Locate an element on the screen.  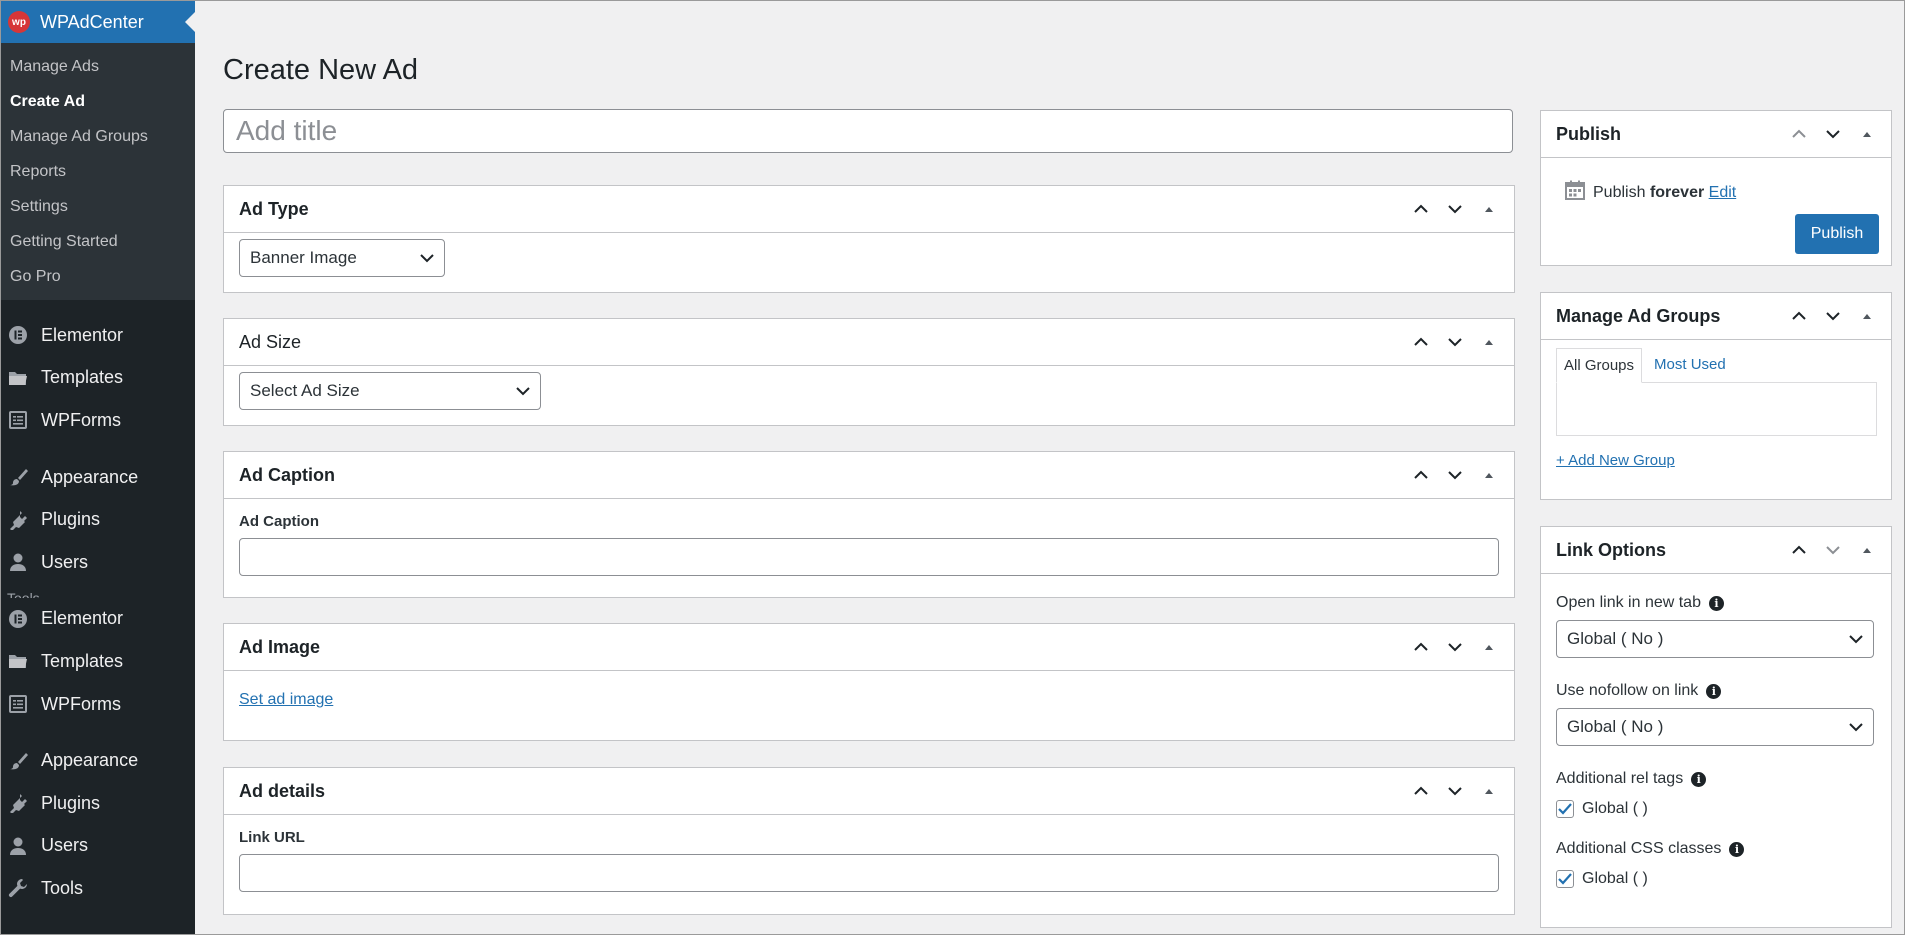
new-tab-label-row: Open link in new tab i is located at coordinates (1716, 603).